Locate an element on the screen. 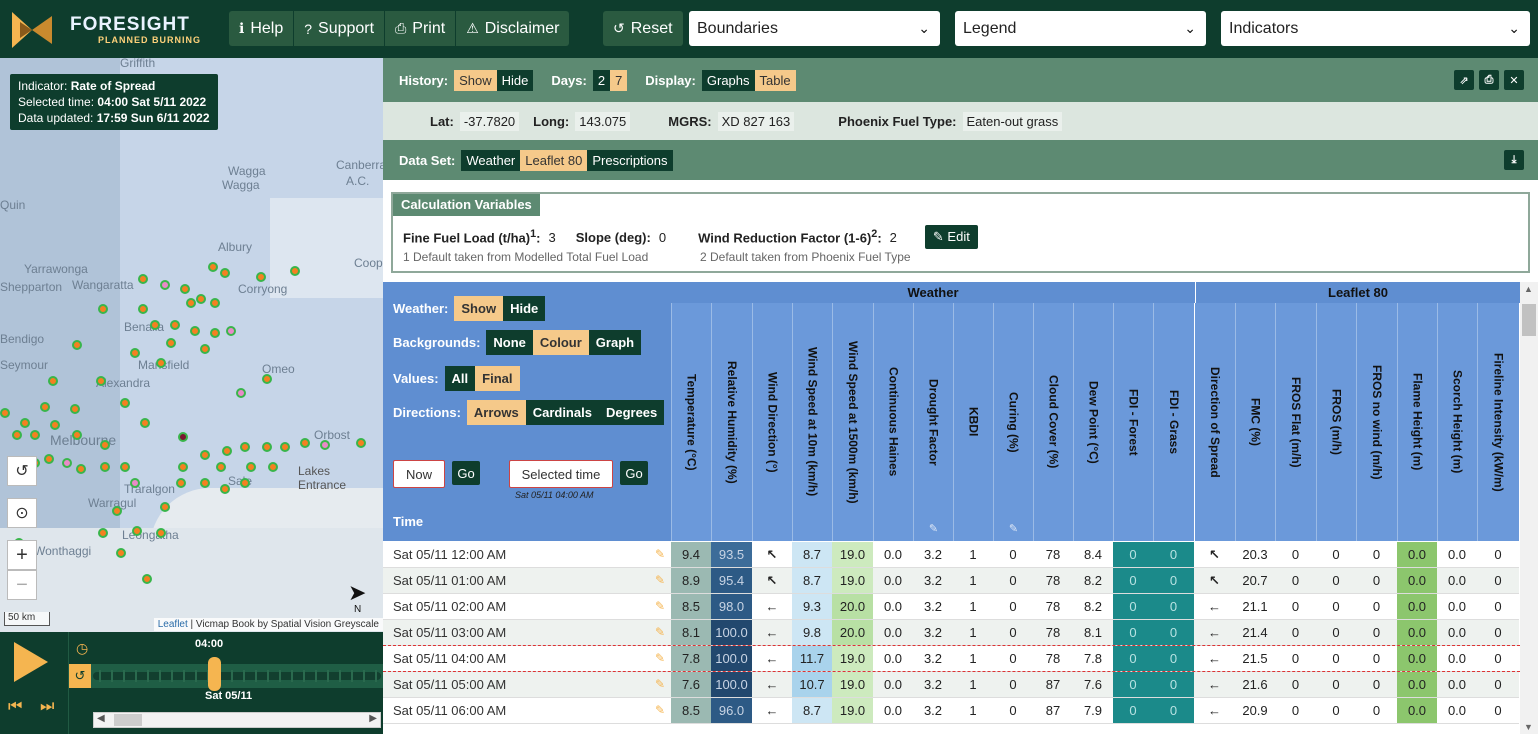  edit-button: ✎ Edit is located at coordinates (951, 237).